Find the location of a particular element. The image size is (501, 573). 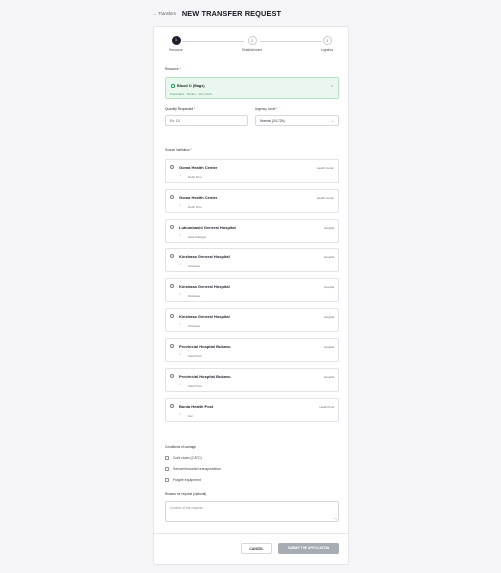

resource-label-text: Resource is located at coordinates (172, 69).